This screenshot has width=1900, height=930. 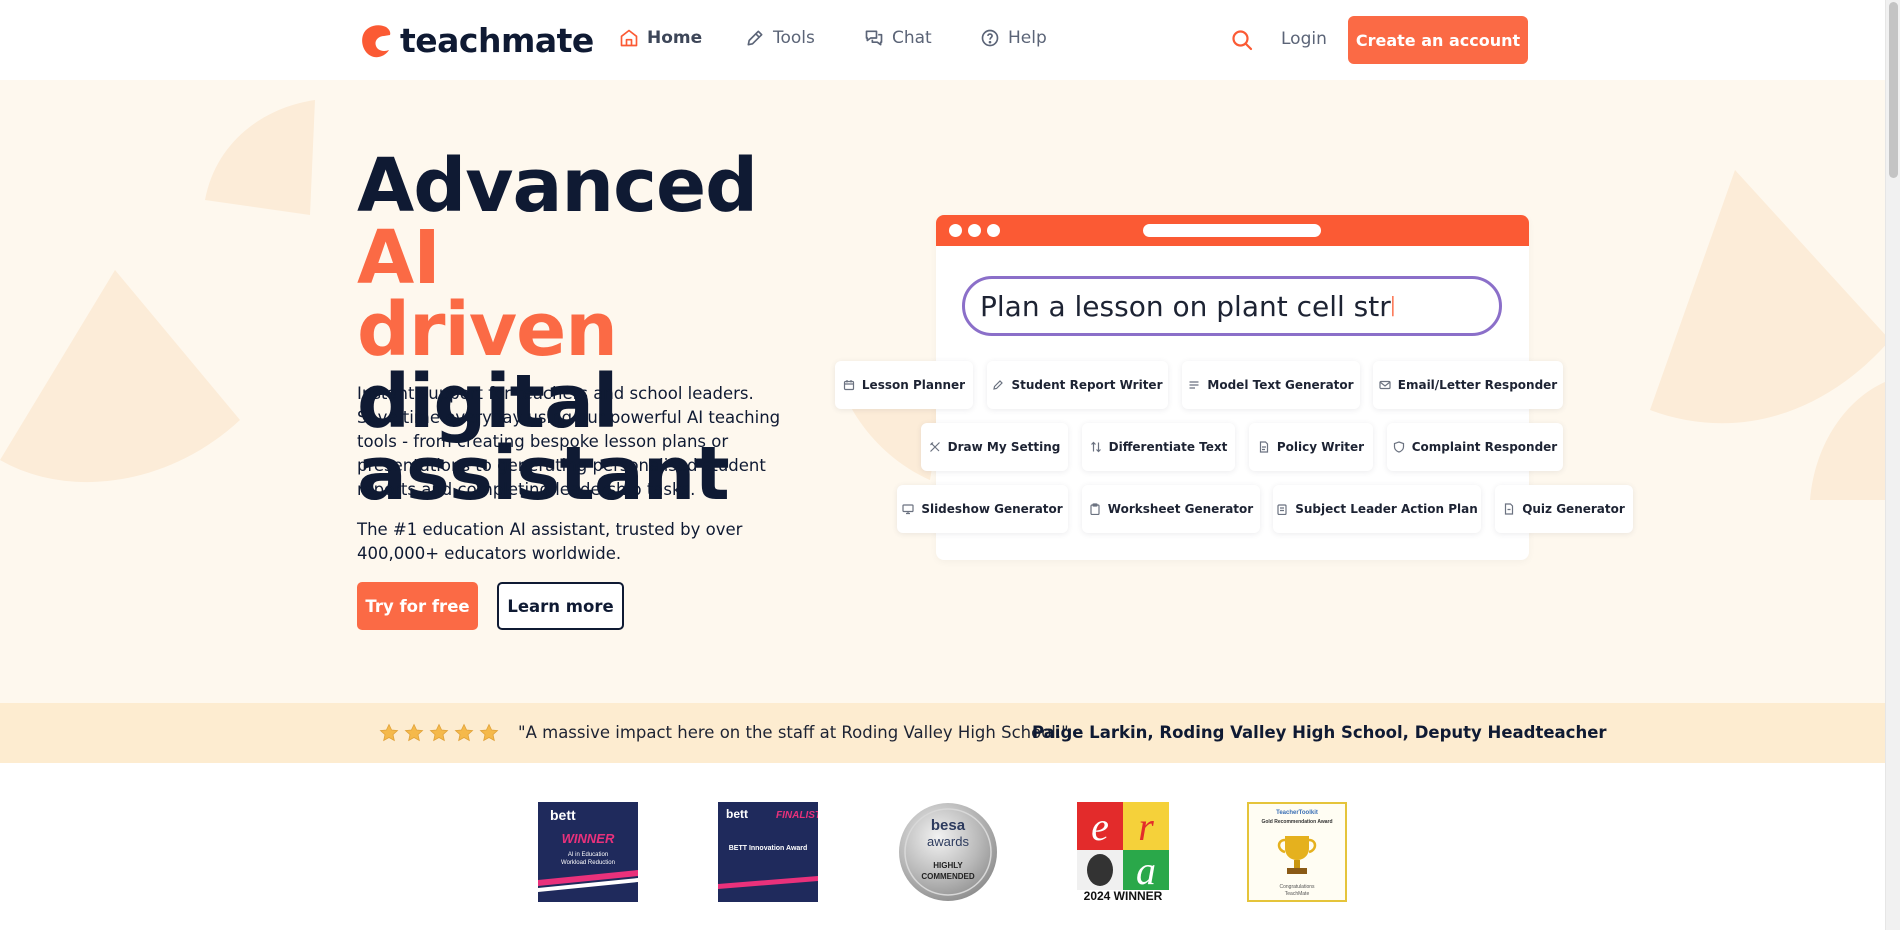 I want to click on prompt-text: Plan a lesson on plant cell str, so click(x=1185, y=306).